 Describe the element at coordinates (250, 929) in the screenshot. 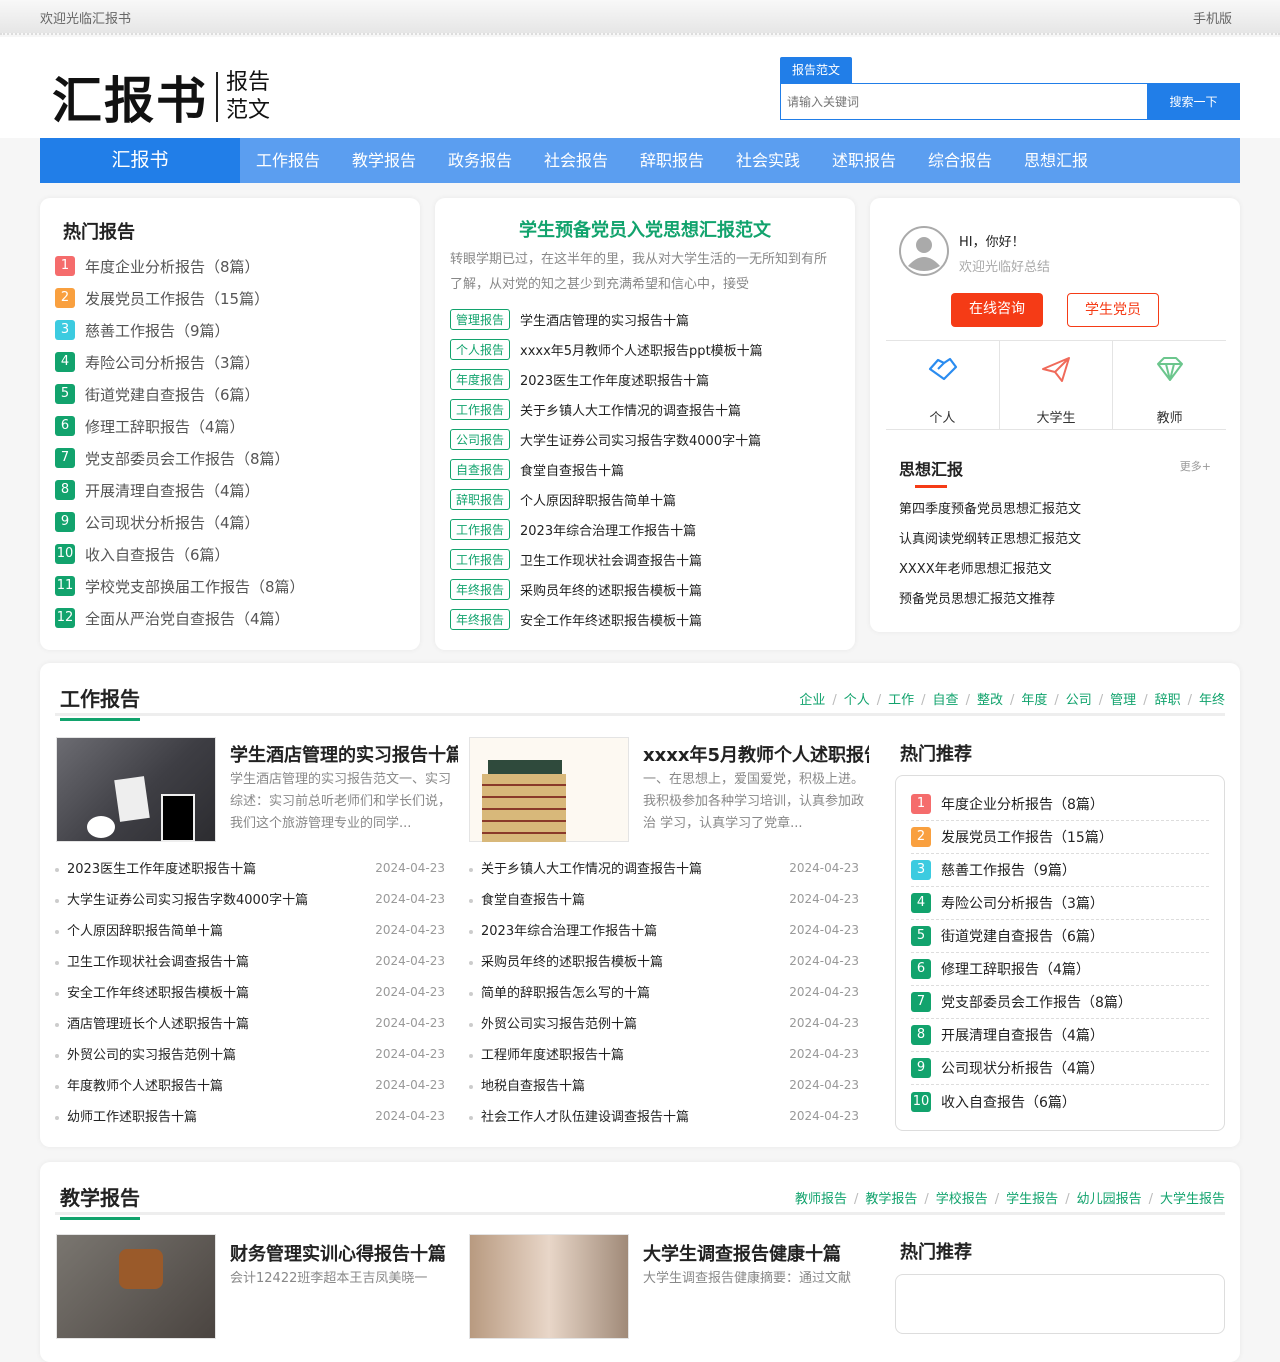

I see `list-item: 个人原因辞职报告简单十篇 2024-04-23` at that location.